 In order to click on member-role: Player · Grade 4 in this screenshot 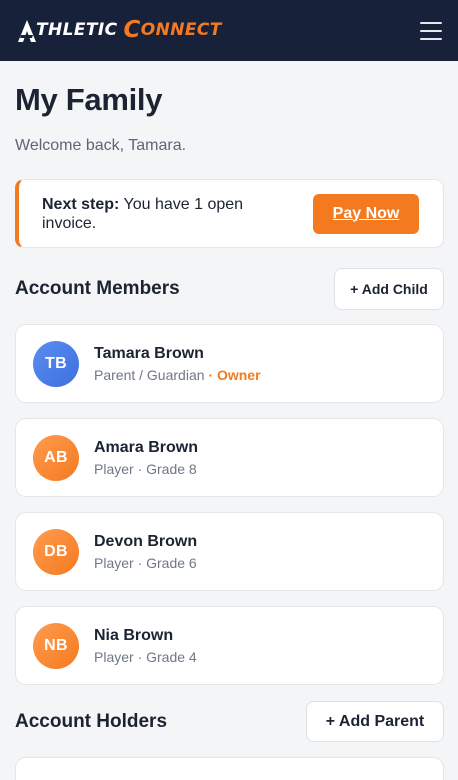, I will do `click(145, 656)`.